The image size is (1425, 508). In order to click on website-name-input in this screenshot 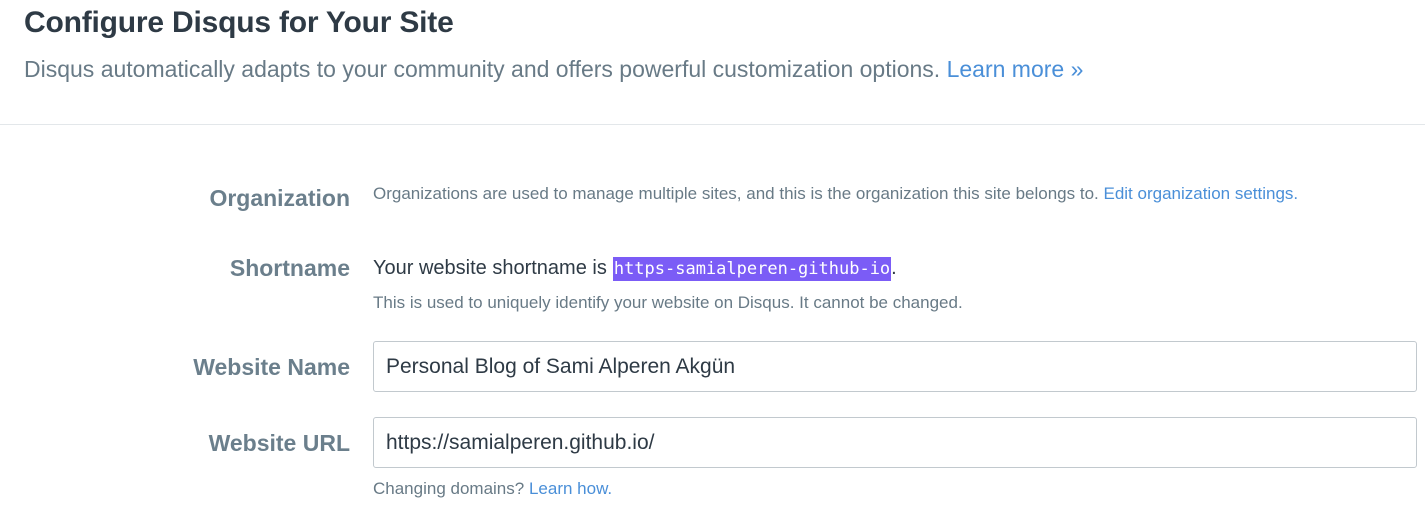, I will do `click(895, 366)`.